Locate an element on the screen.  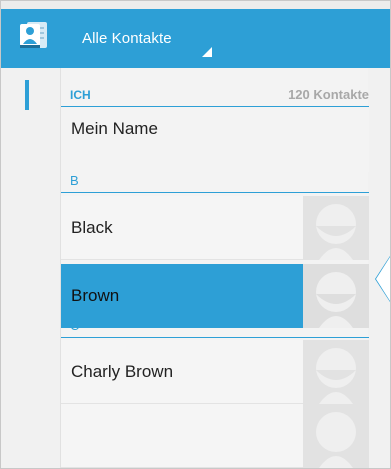
dropdown-arrow-icon is located at coordinates (207, 52).